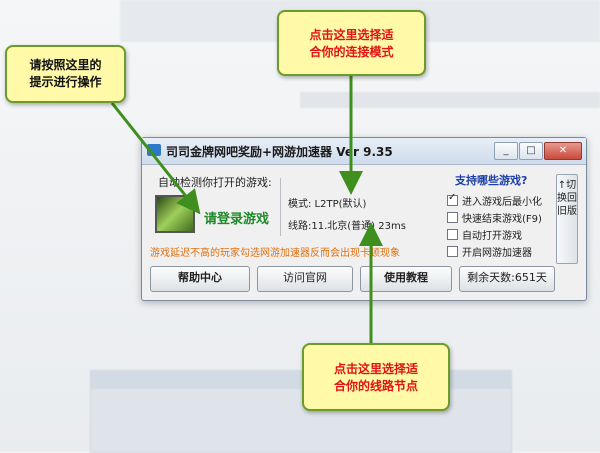 The width and height of the screenshot is (600, 453). What do you see at coordinates (305, 279) in the screenshot?
I see `visit-website-button: 访问官网` at bounding box center [305, 279].